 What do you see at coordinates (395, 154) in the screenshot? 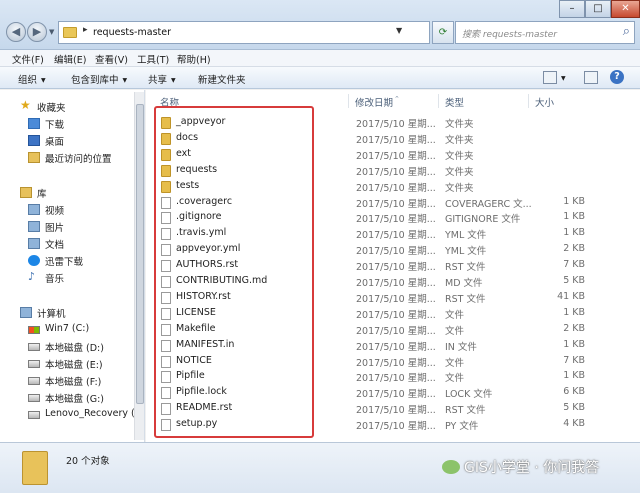
I see `folder-row: ext 2017/5/10 星期... 文件夹` at bounding box center [395, 154].